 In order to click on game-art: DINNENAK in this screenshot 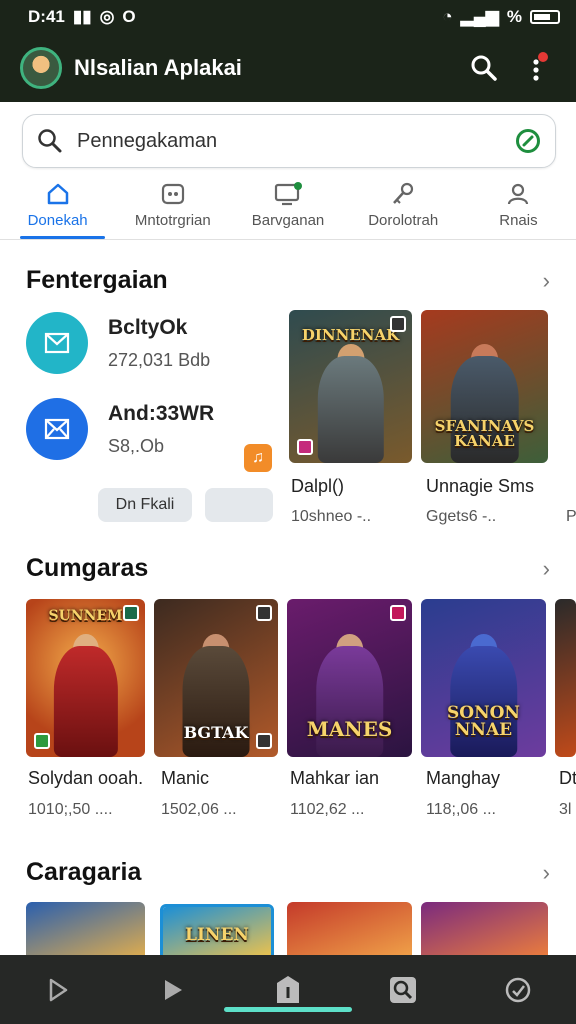, I will do `click(350, 386)`.